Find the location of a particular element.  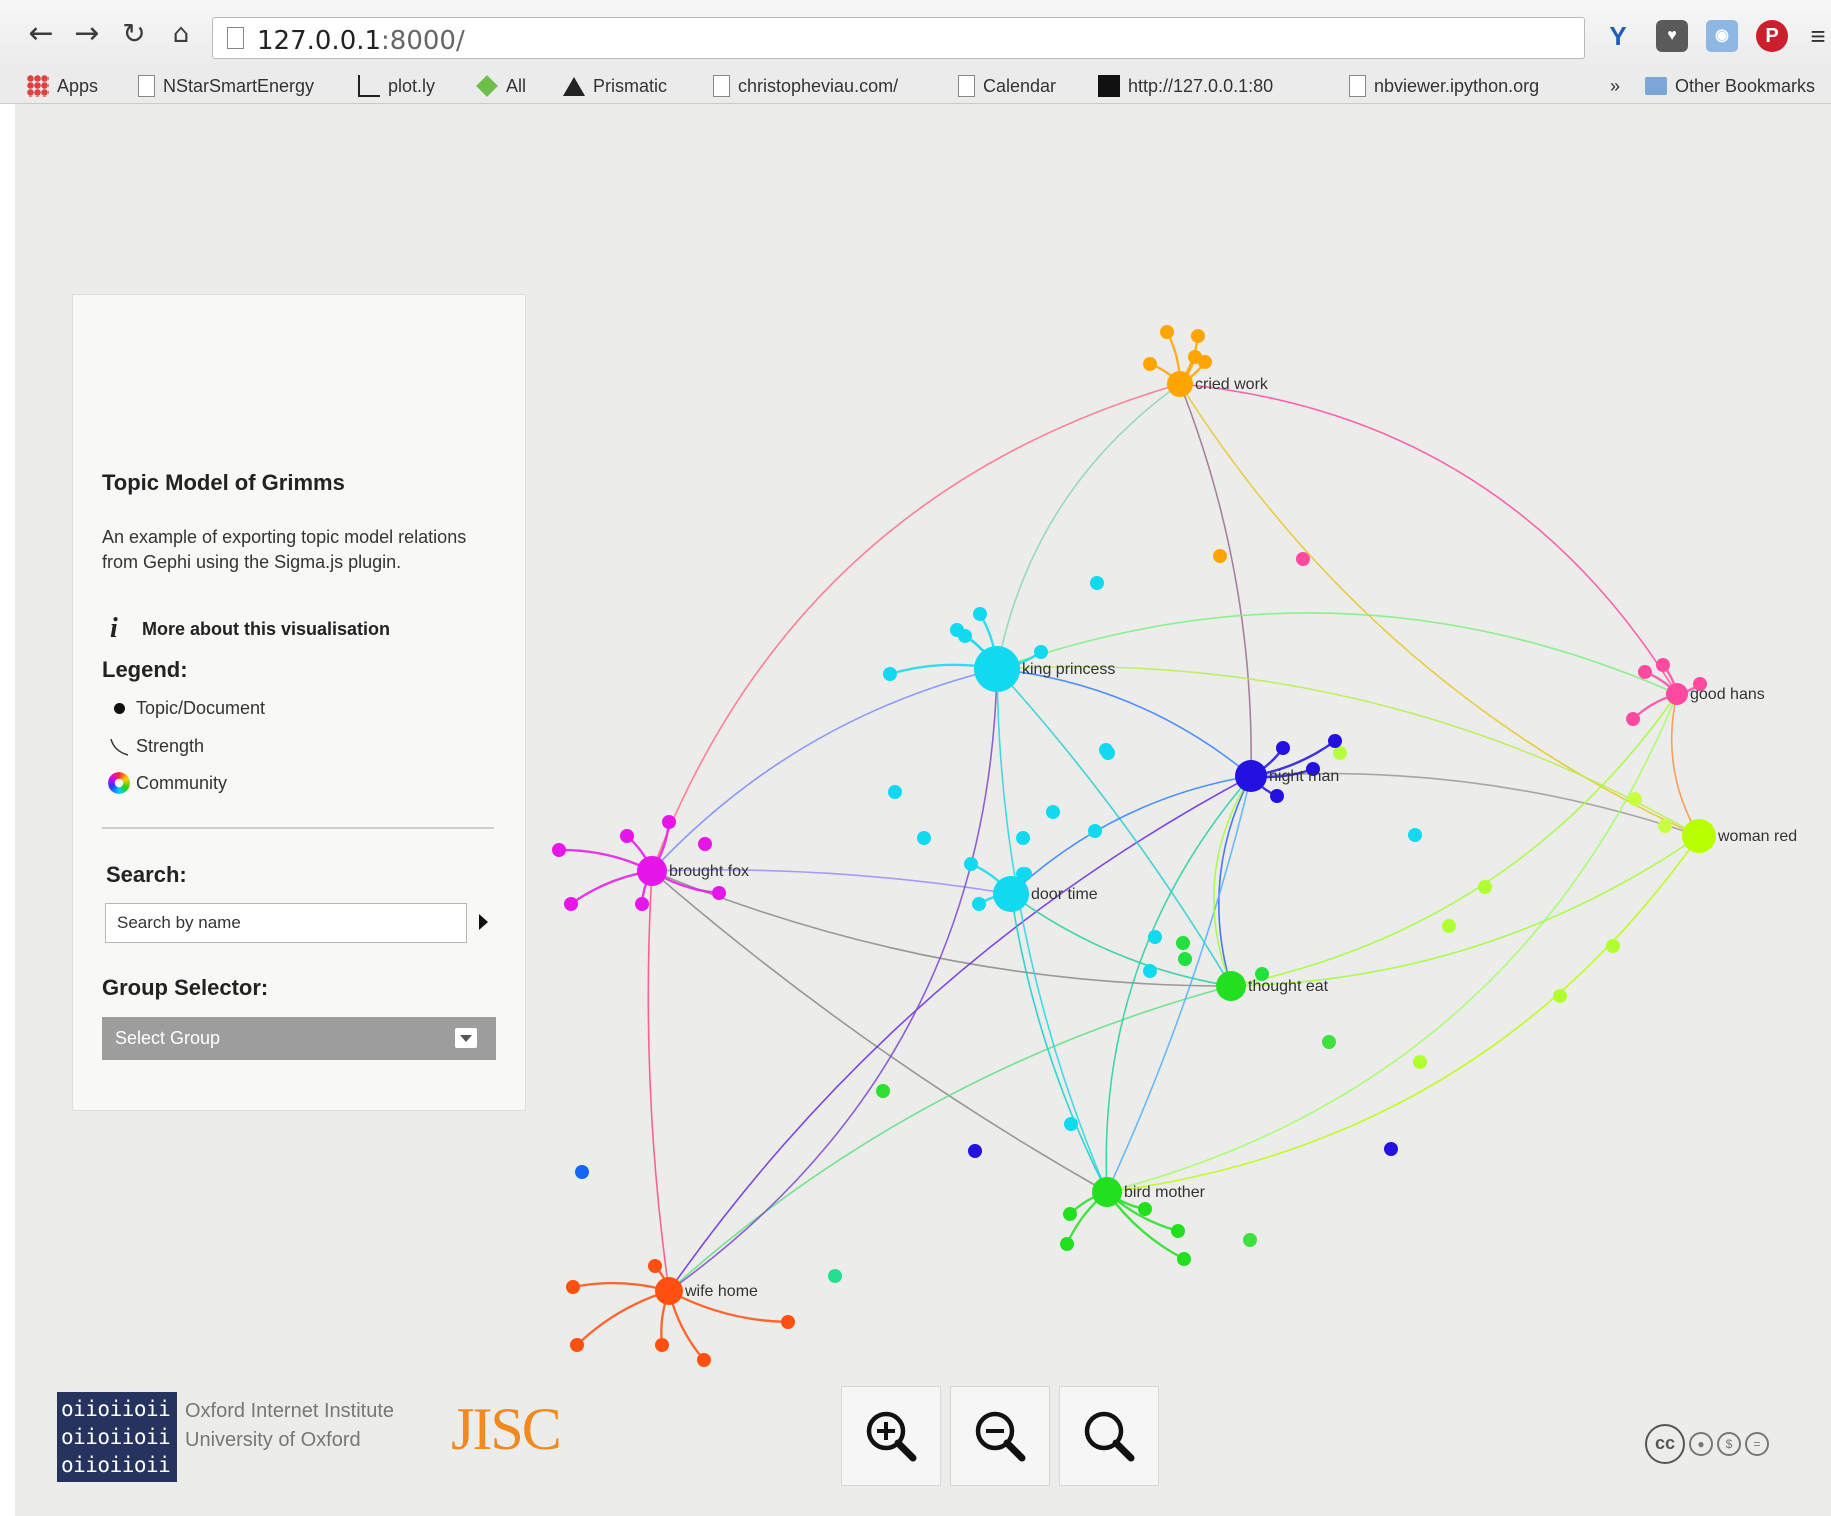

cc-nd-icon: = is located at coordinates (1757, 1444).